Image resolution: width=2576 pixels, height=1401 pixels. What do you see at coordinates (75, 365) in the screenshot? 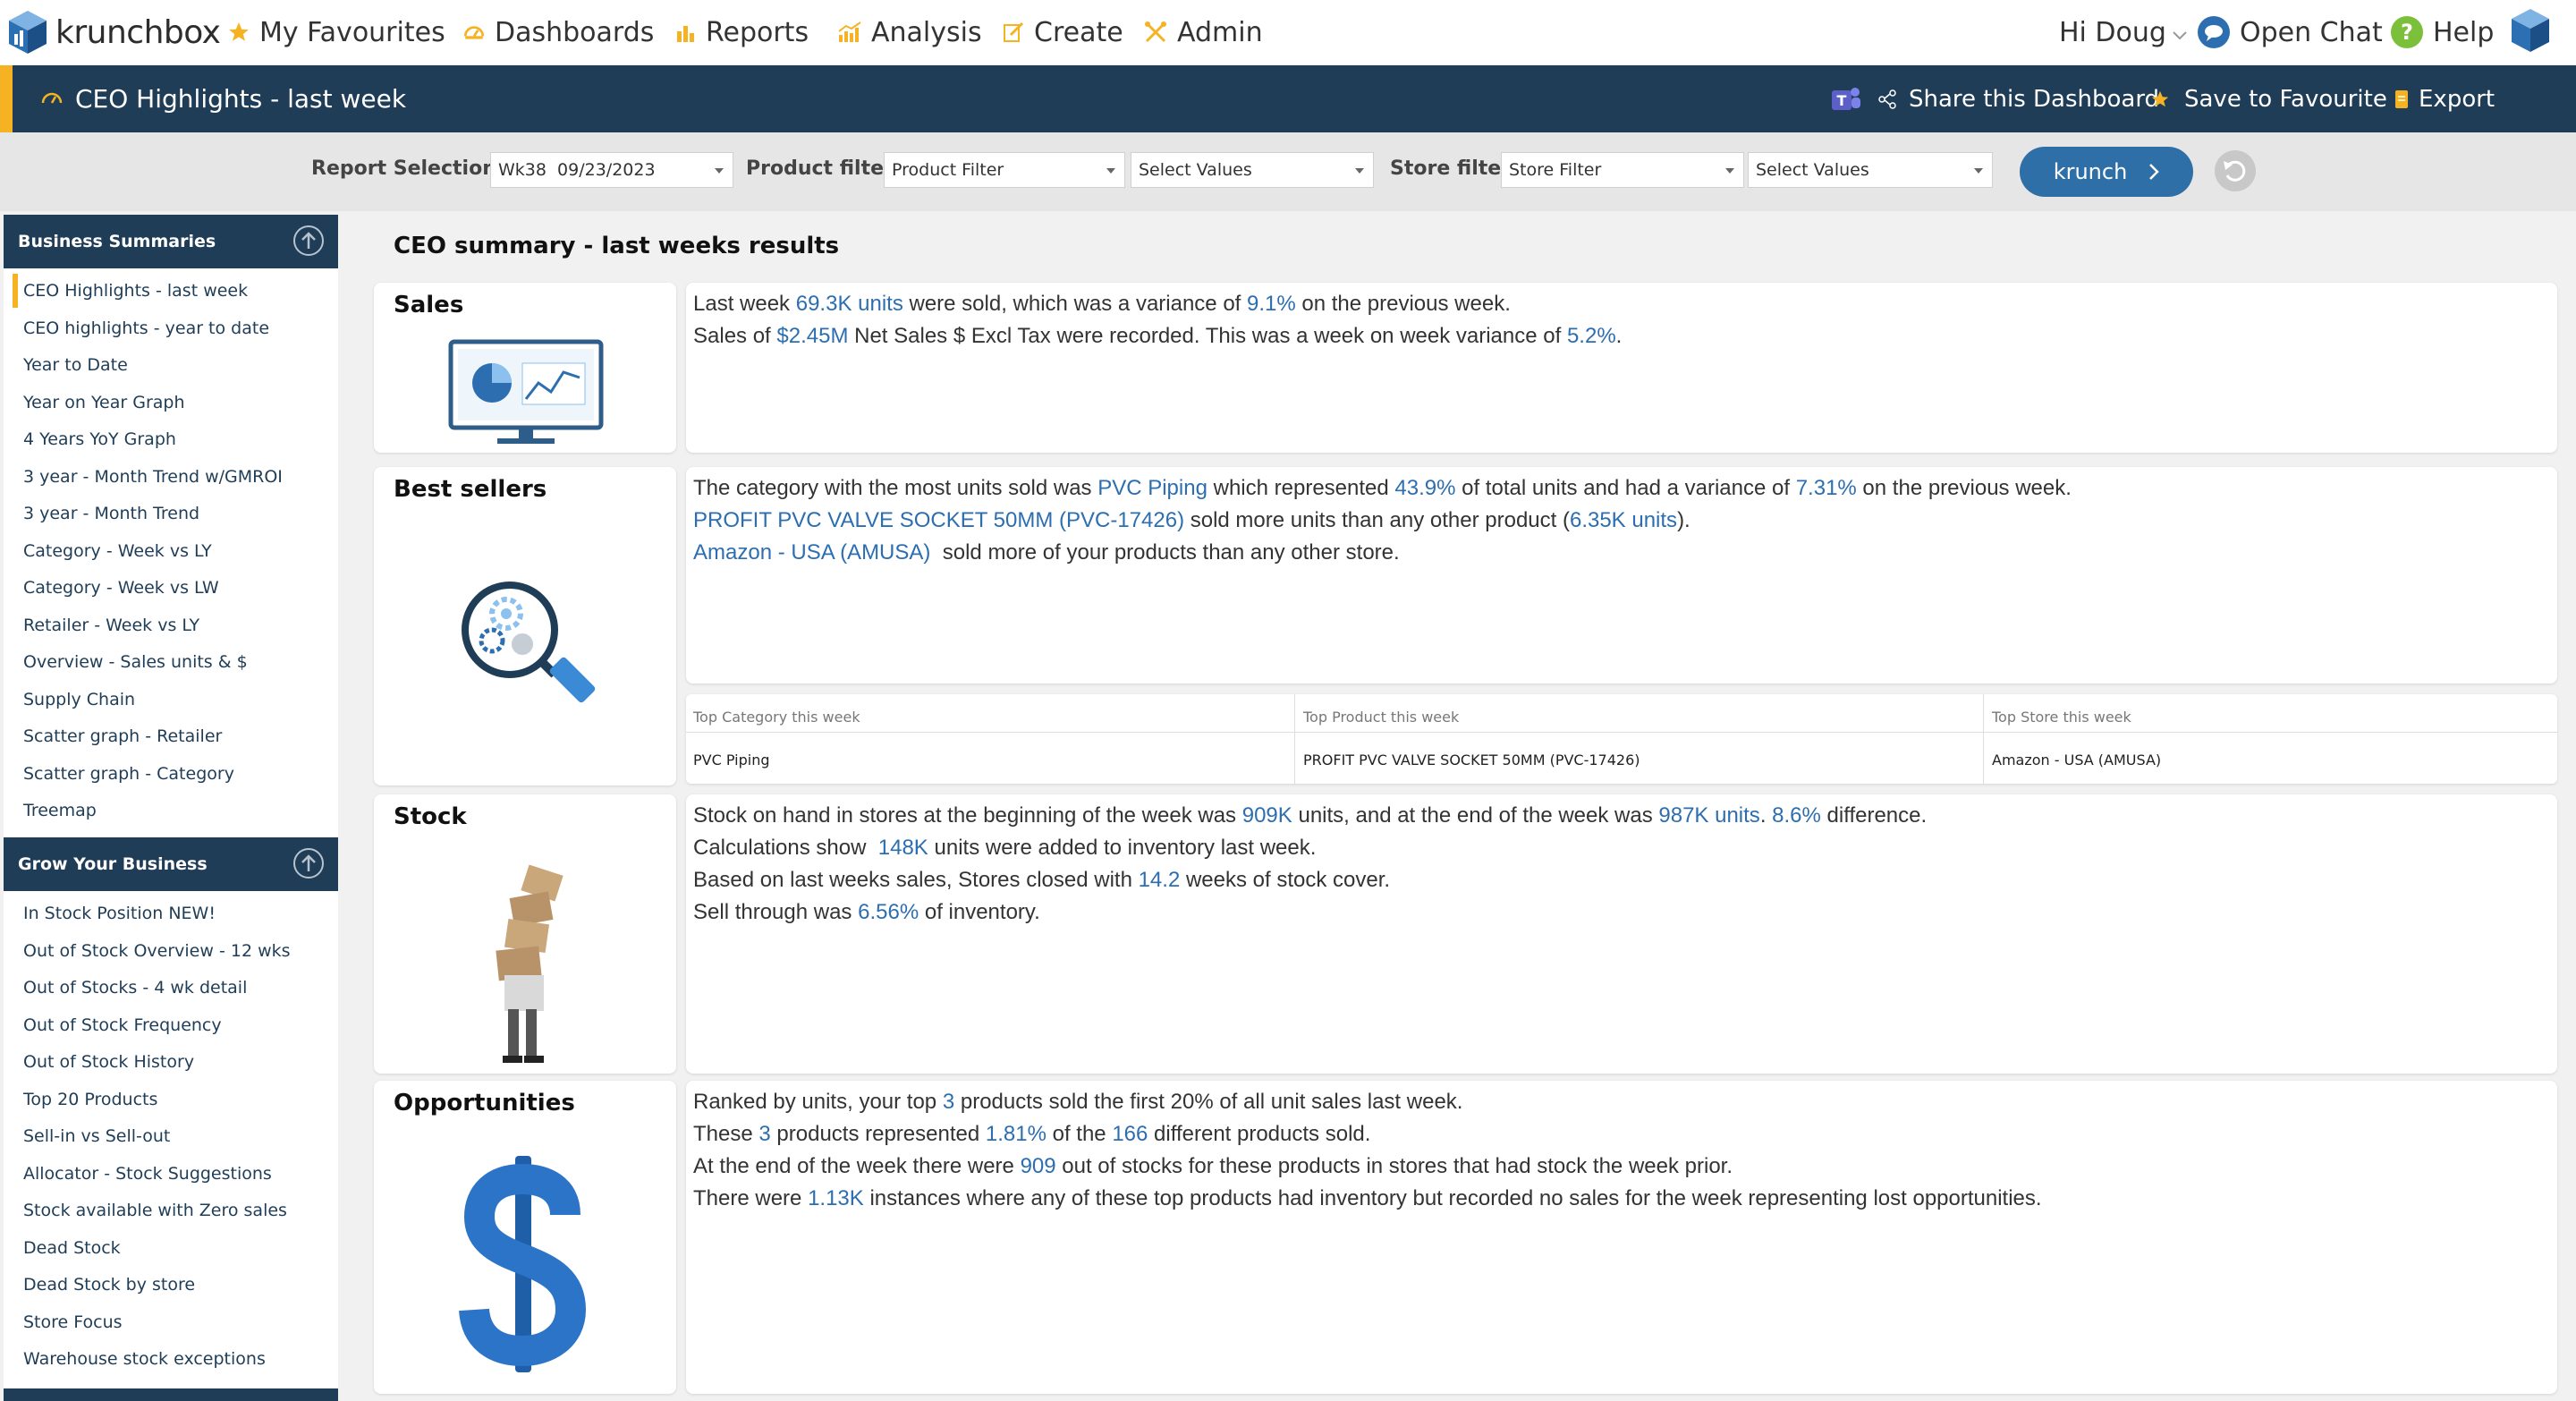
I see `sidebar-item: Year to Date` at bounding box center [75, 365].